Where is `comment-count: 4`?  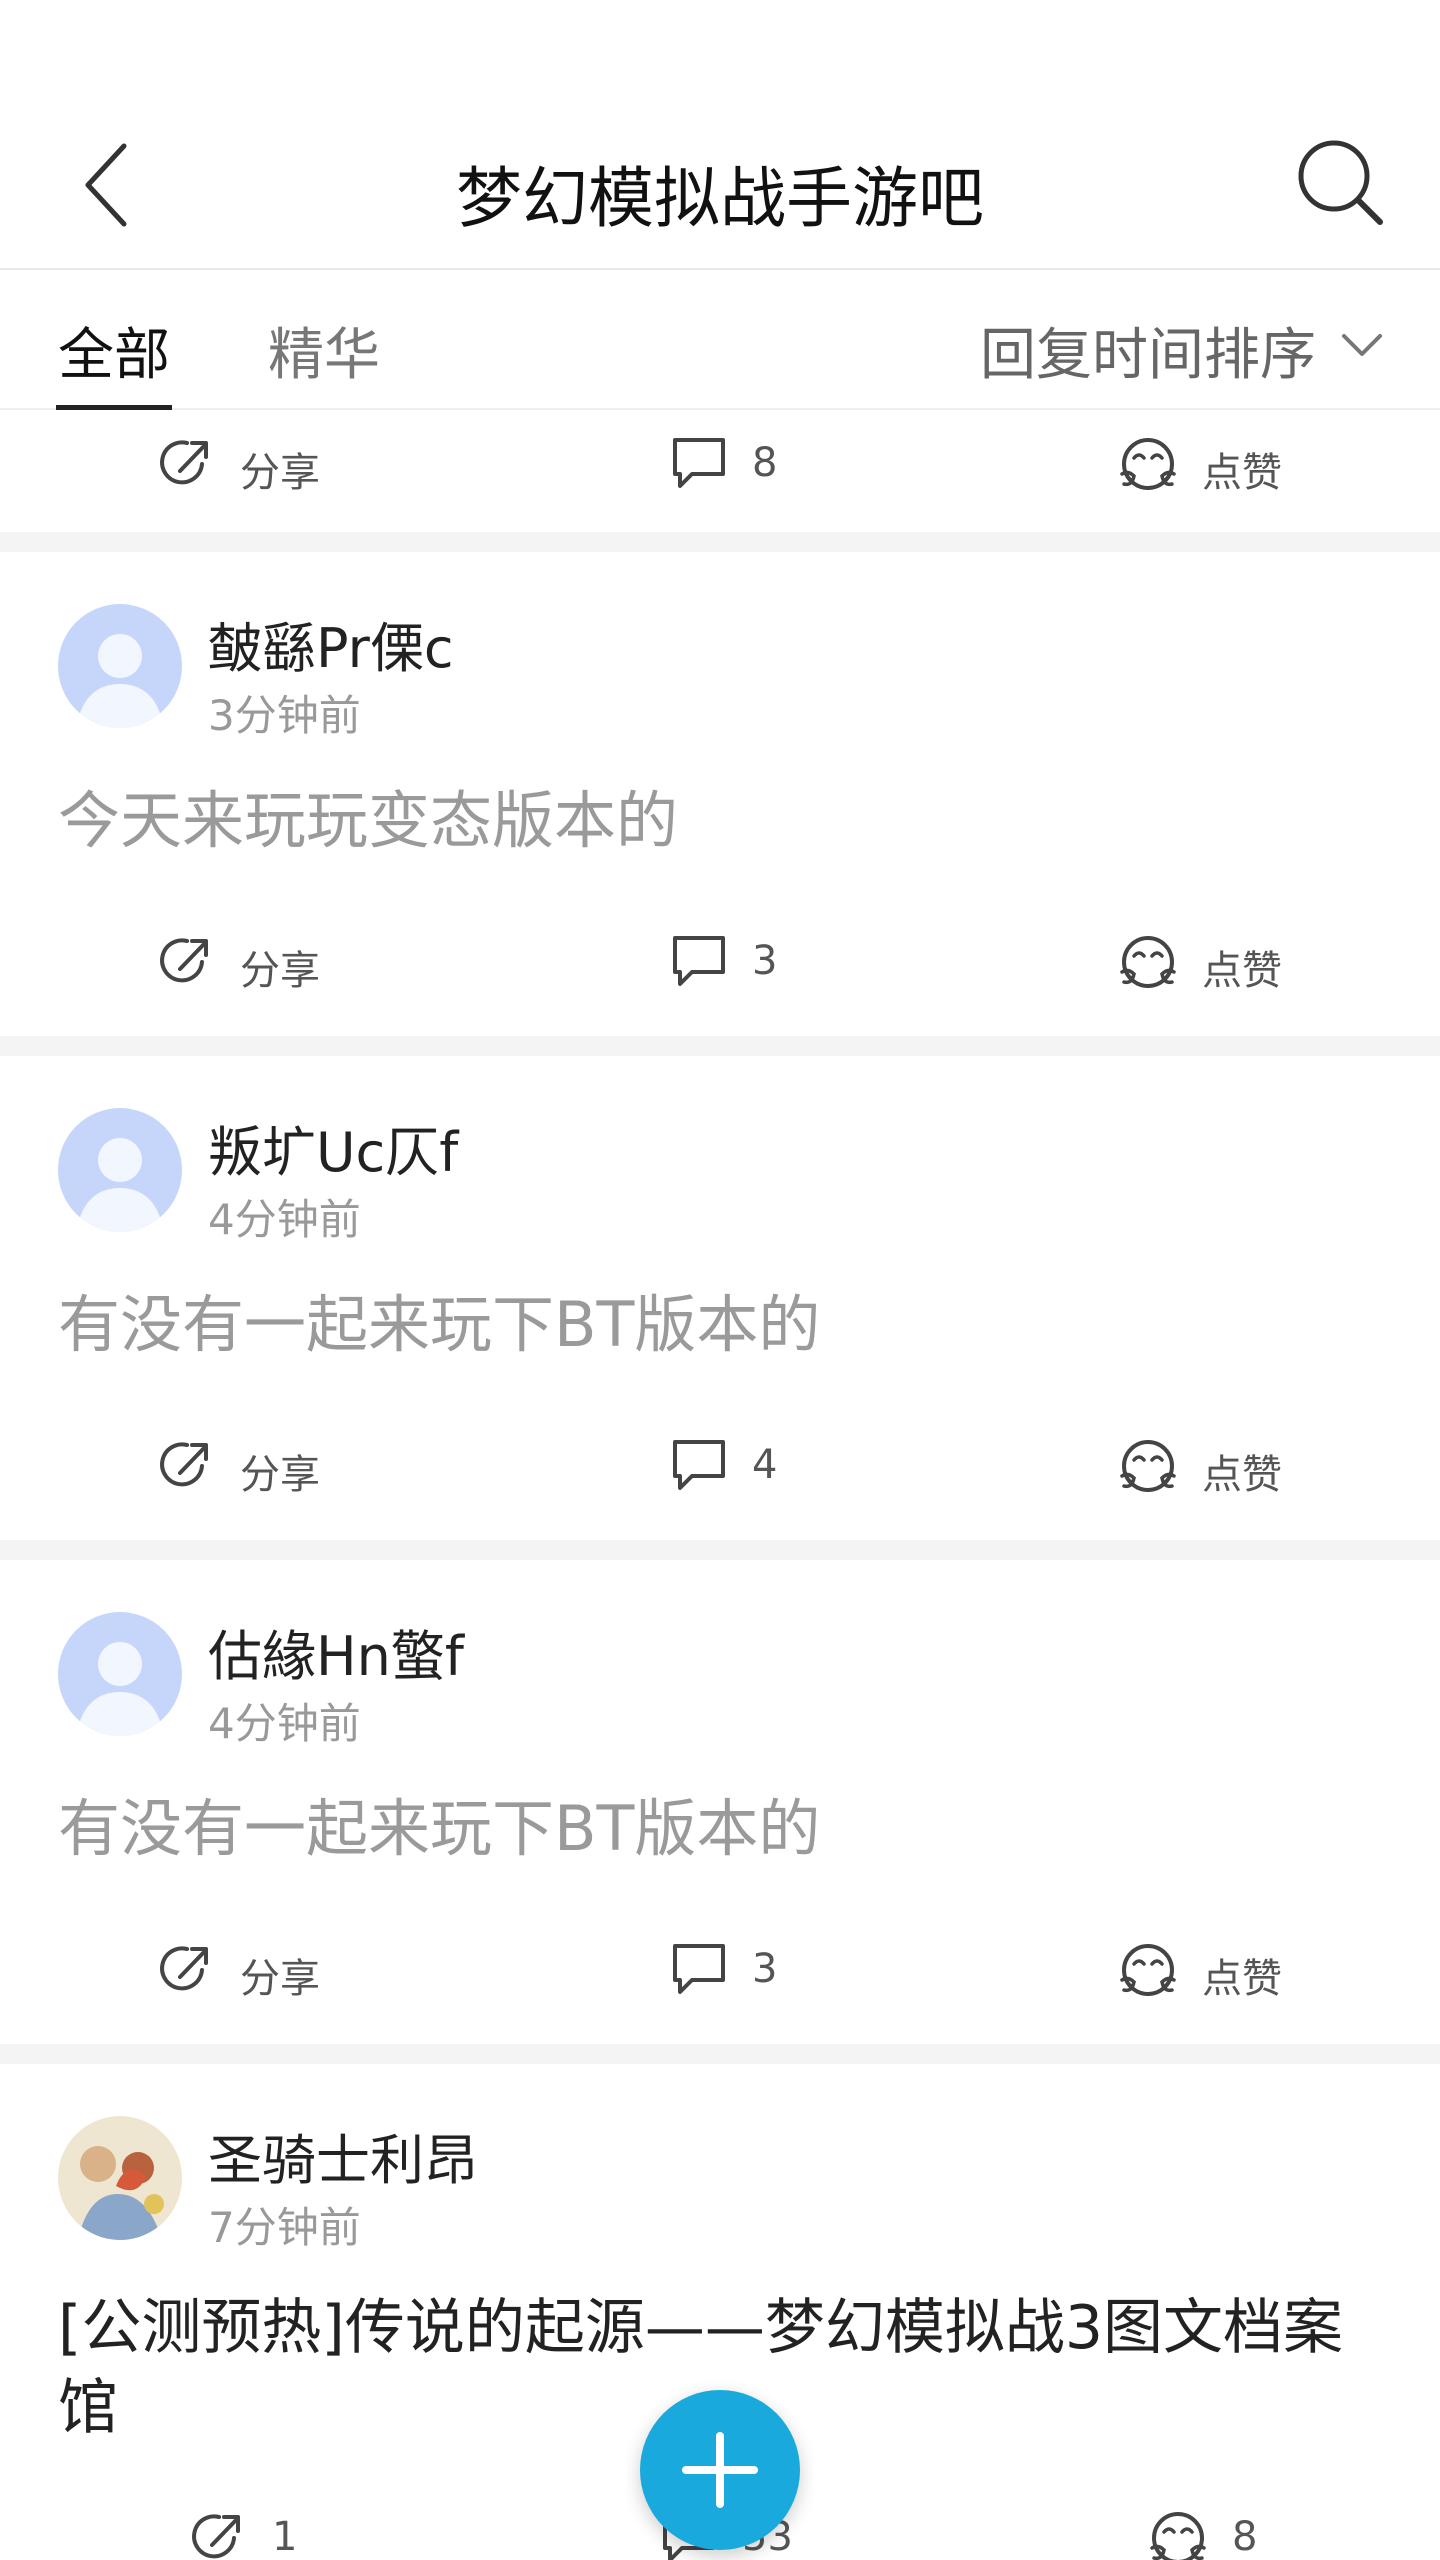
comment-count: 4 is located at coordinates (765, 1465).